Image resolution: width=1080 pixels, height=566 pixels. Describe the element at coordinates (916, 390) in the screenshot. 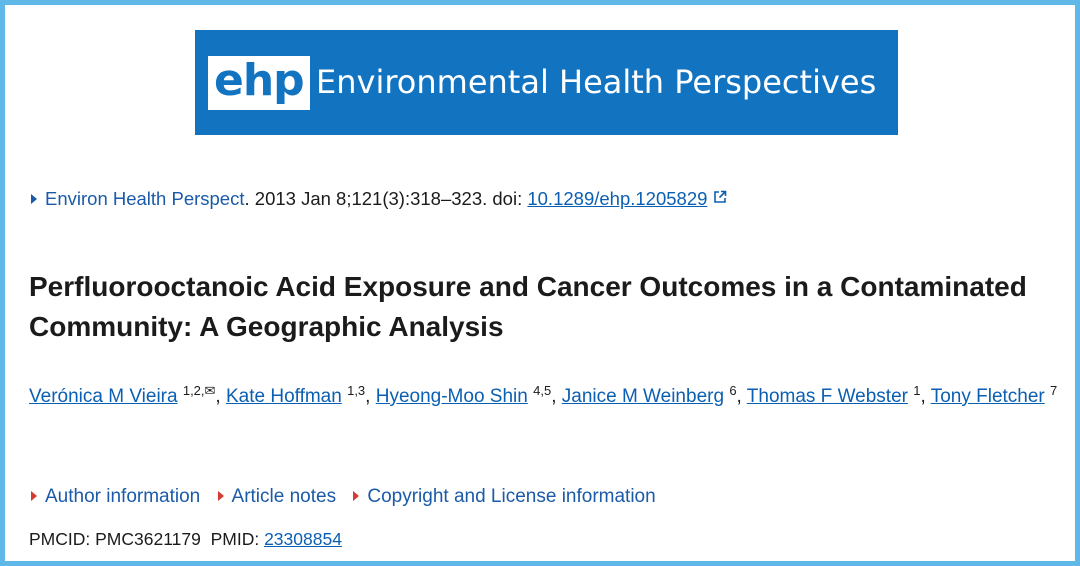

I see `author-affiliation: 1` at that location.